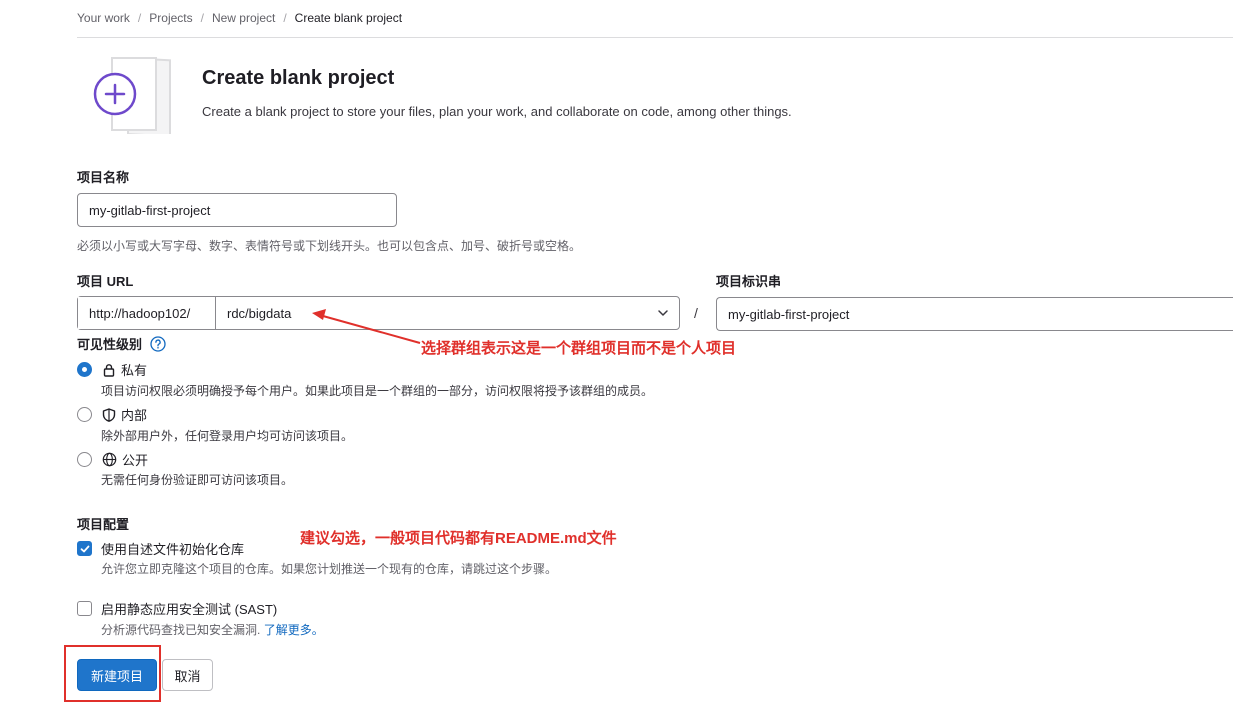 The height and width of the screenshot is (711, 1233). Describe the element at coordinates (655, 37) in the screenshot. I see `header-divider` at that location.